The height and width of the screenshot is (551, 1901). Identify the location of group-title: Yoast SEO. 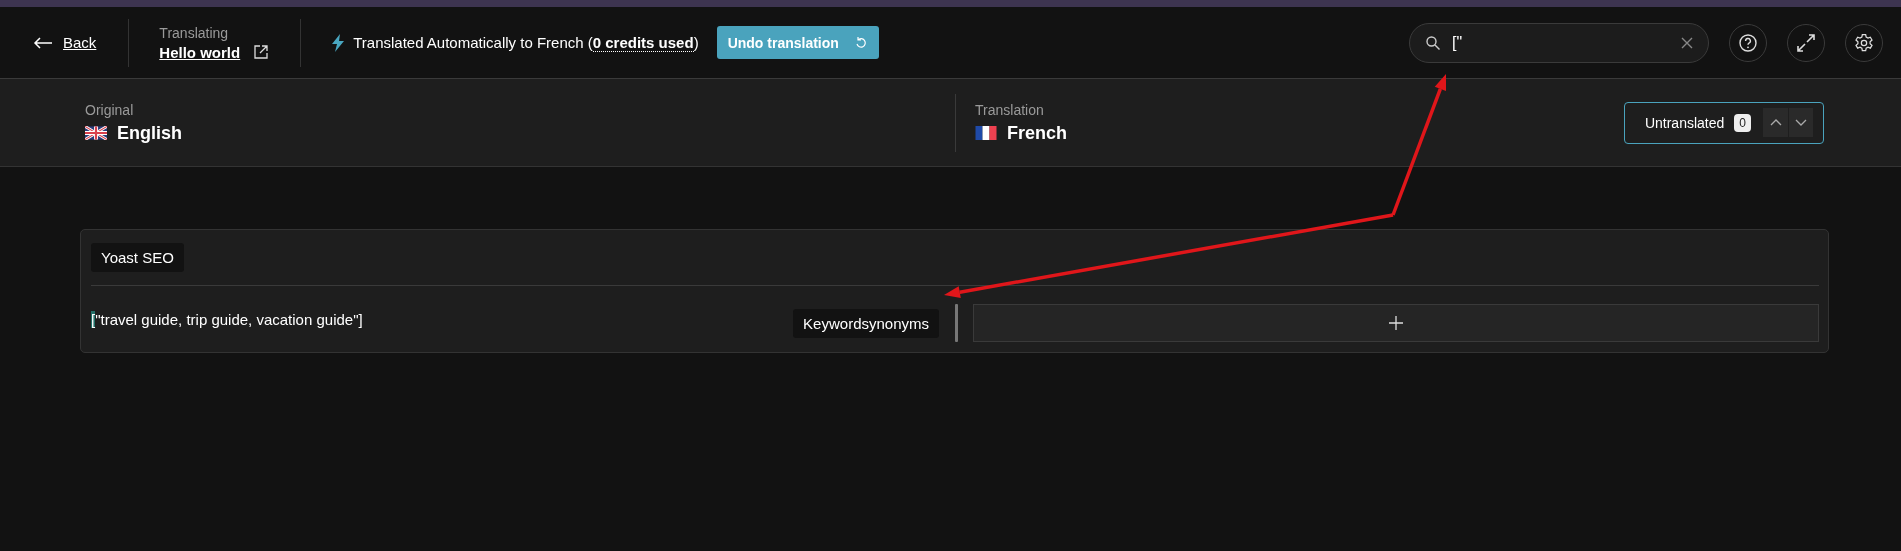
(137, 257).